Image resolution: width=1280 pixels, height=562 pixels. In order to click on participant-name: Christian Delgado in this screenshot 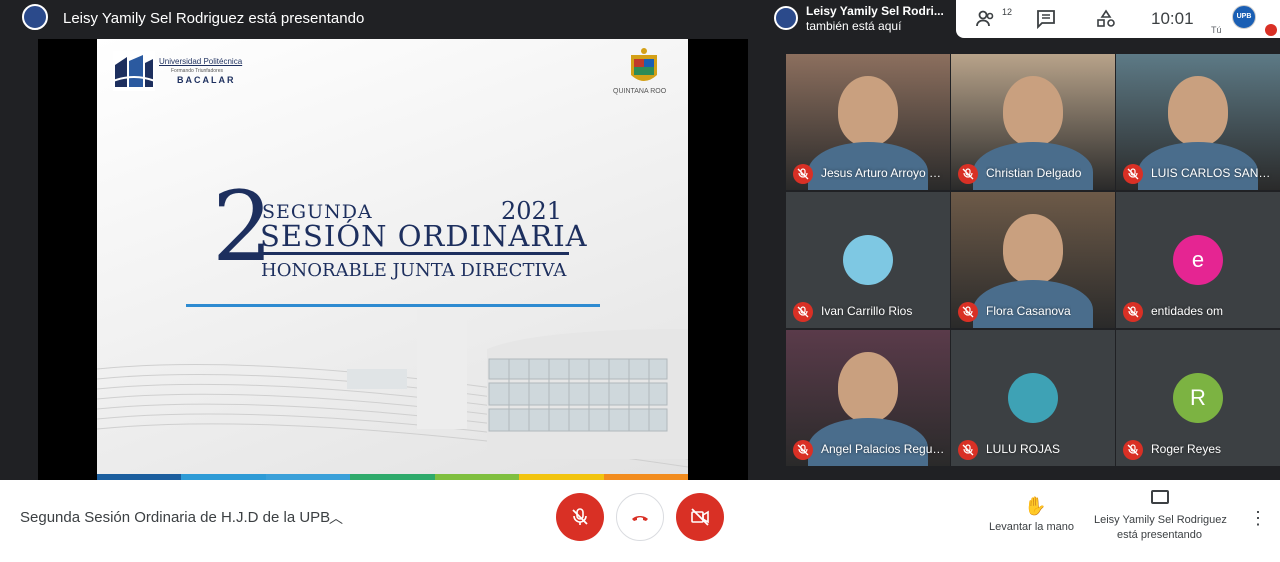, I will do `click(1034, 173)`.